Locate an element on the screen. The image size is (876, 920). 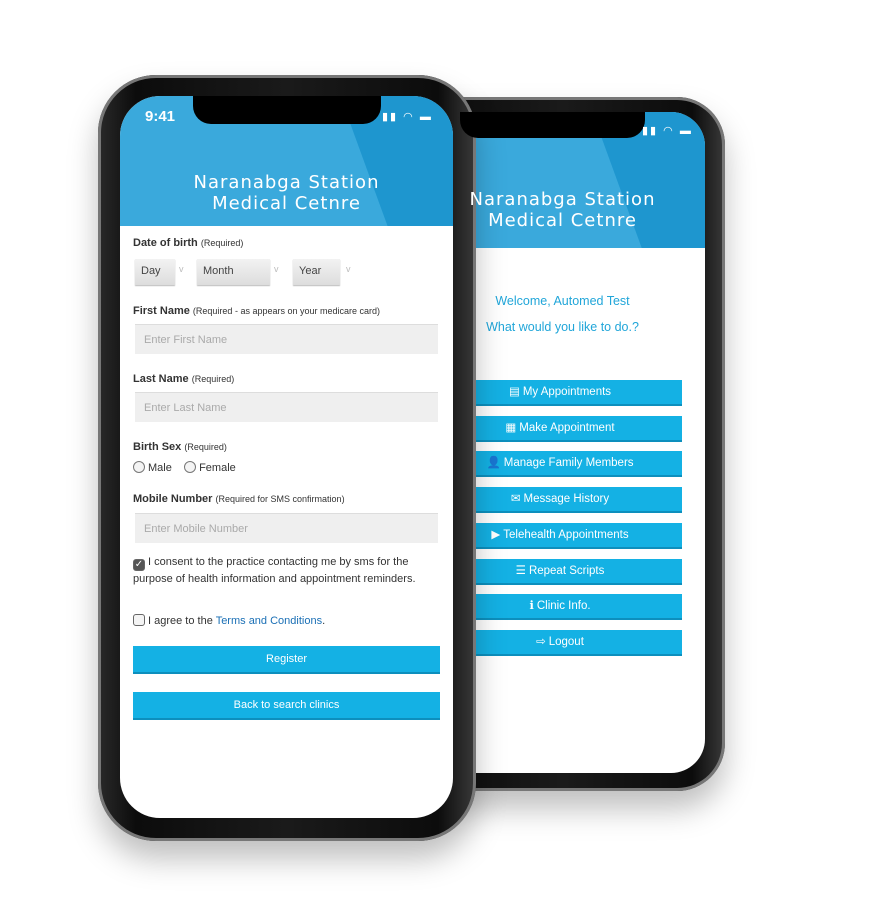
male-radio: Male is located at coordinates (152, 467).